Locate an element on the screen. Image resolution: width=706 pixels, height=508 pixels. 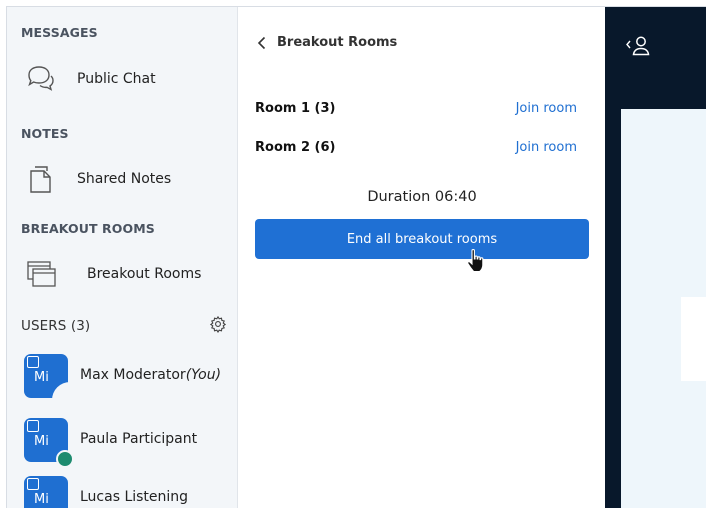
user-item-lucas-listening: Mi Lucas Listening is located at coordinates (122, 492).